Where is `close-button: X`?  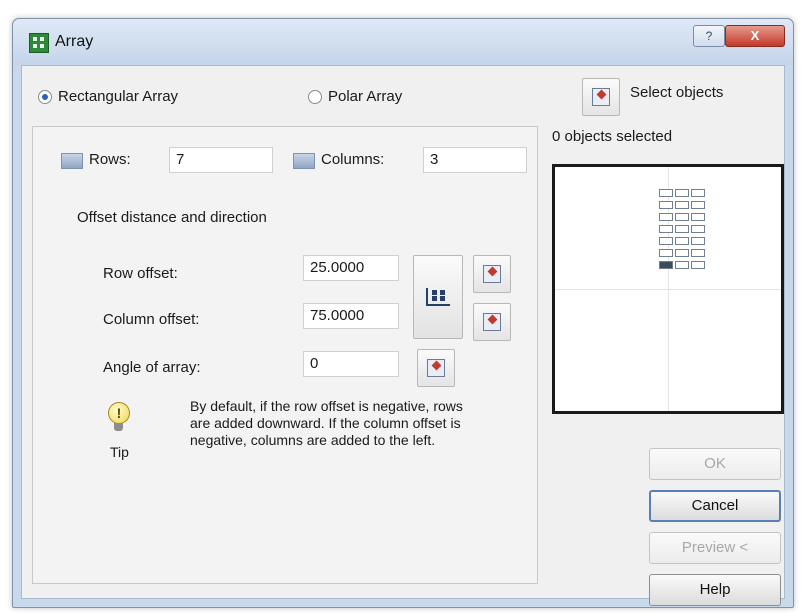
close-button: X is located at coordinates (755, 36).